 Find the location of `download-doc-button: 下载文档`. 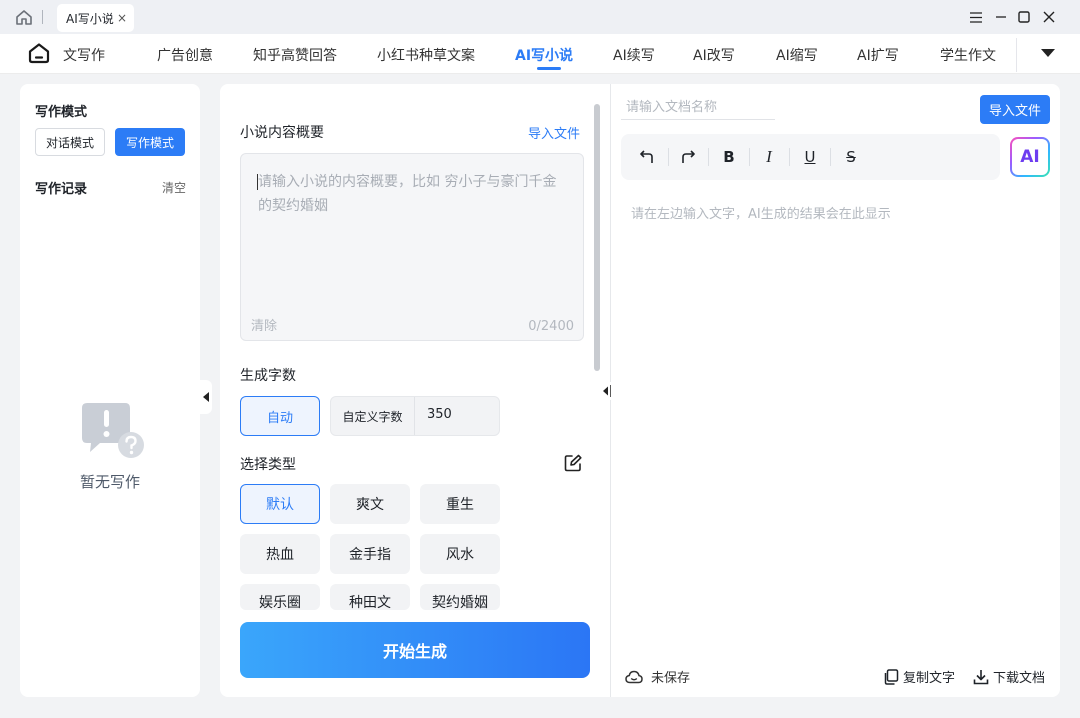

download-doc-button: 下载文档 is located at coordinates (1009, 676).